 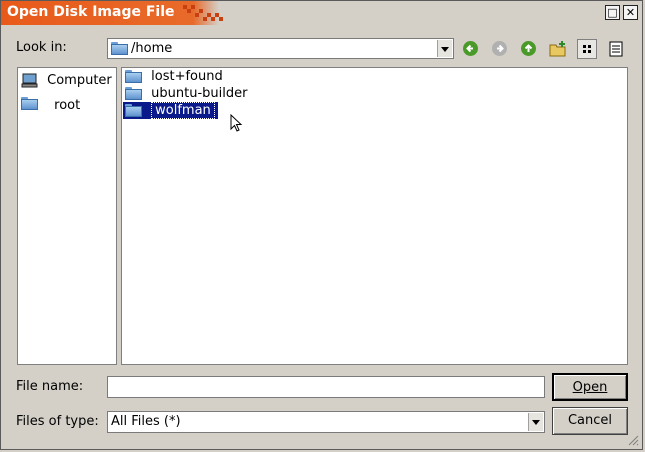 I want to click on detail-view-icon, so click(x=616, y=49).